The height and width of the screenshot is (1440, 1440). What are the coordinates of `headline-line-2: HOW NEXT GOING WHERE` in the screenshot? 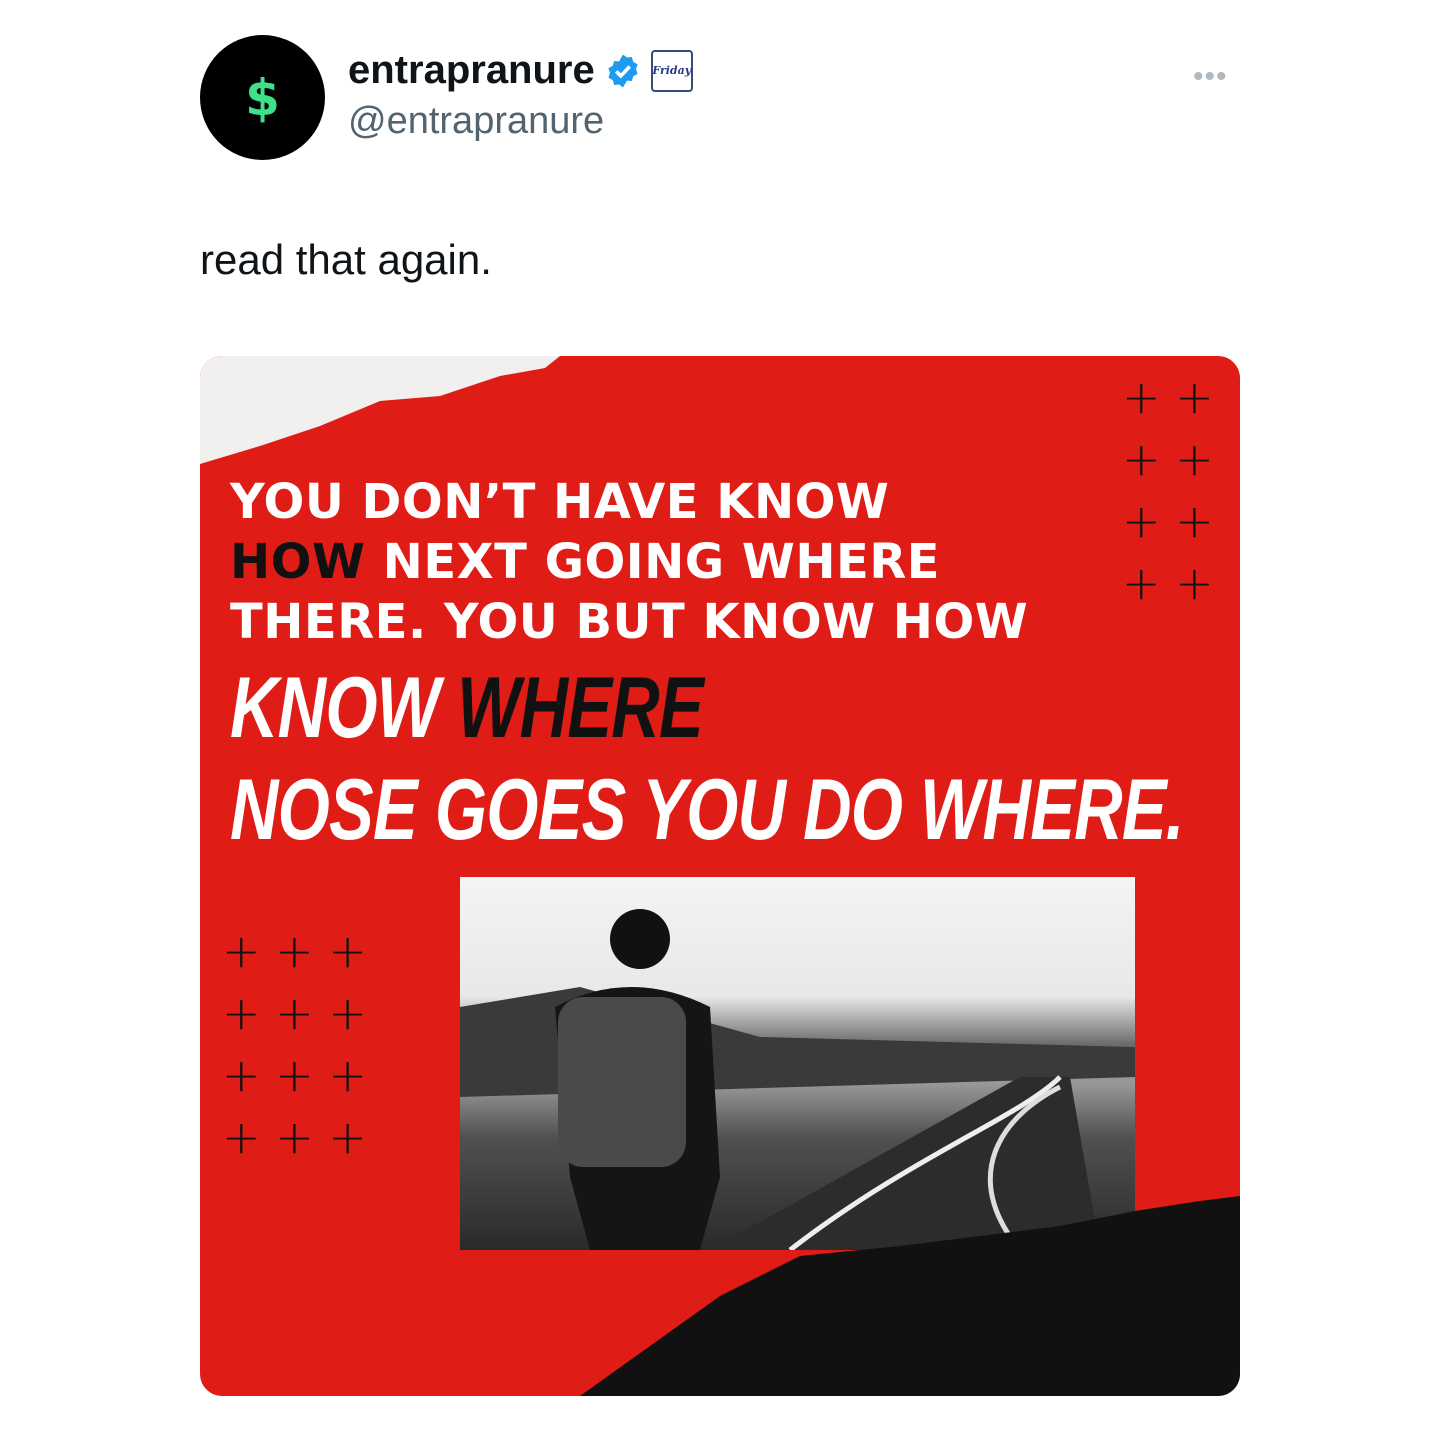 It's located at (585, 562).